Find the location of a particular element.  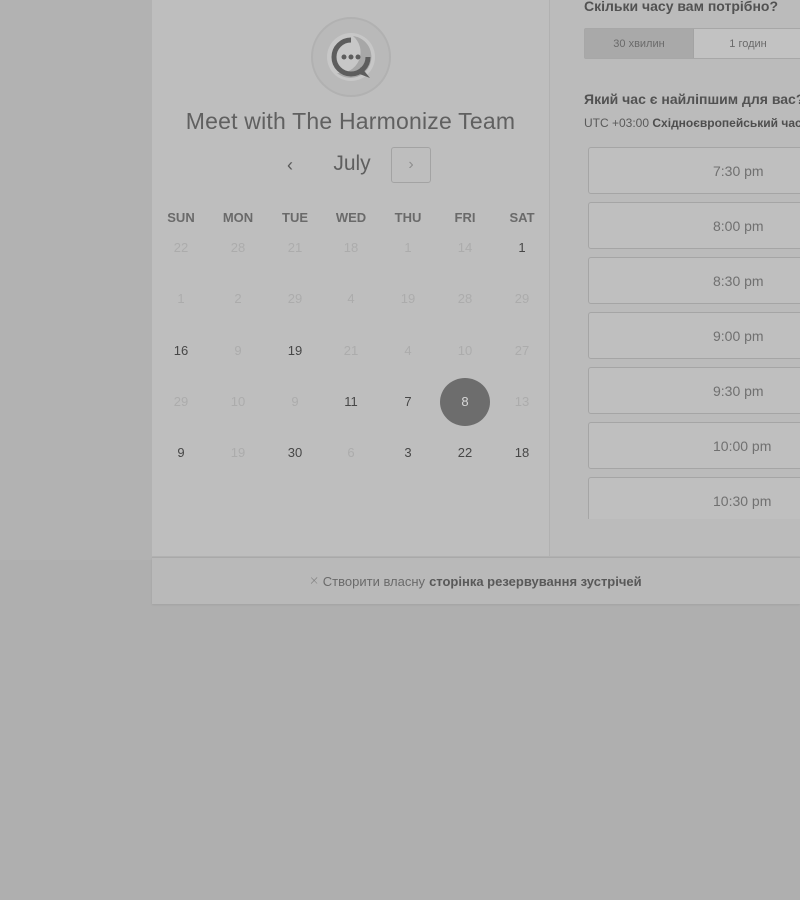

weekday-sun: SUN is located at coordinates (181, 217).